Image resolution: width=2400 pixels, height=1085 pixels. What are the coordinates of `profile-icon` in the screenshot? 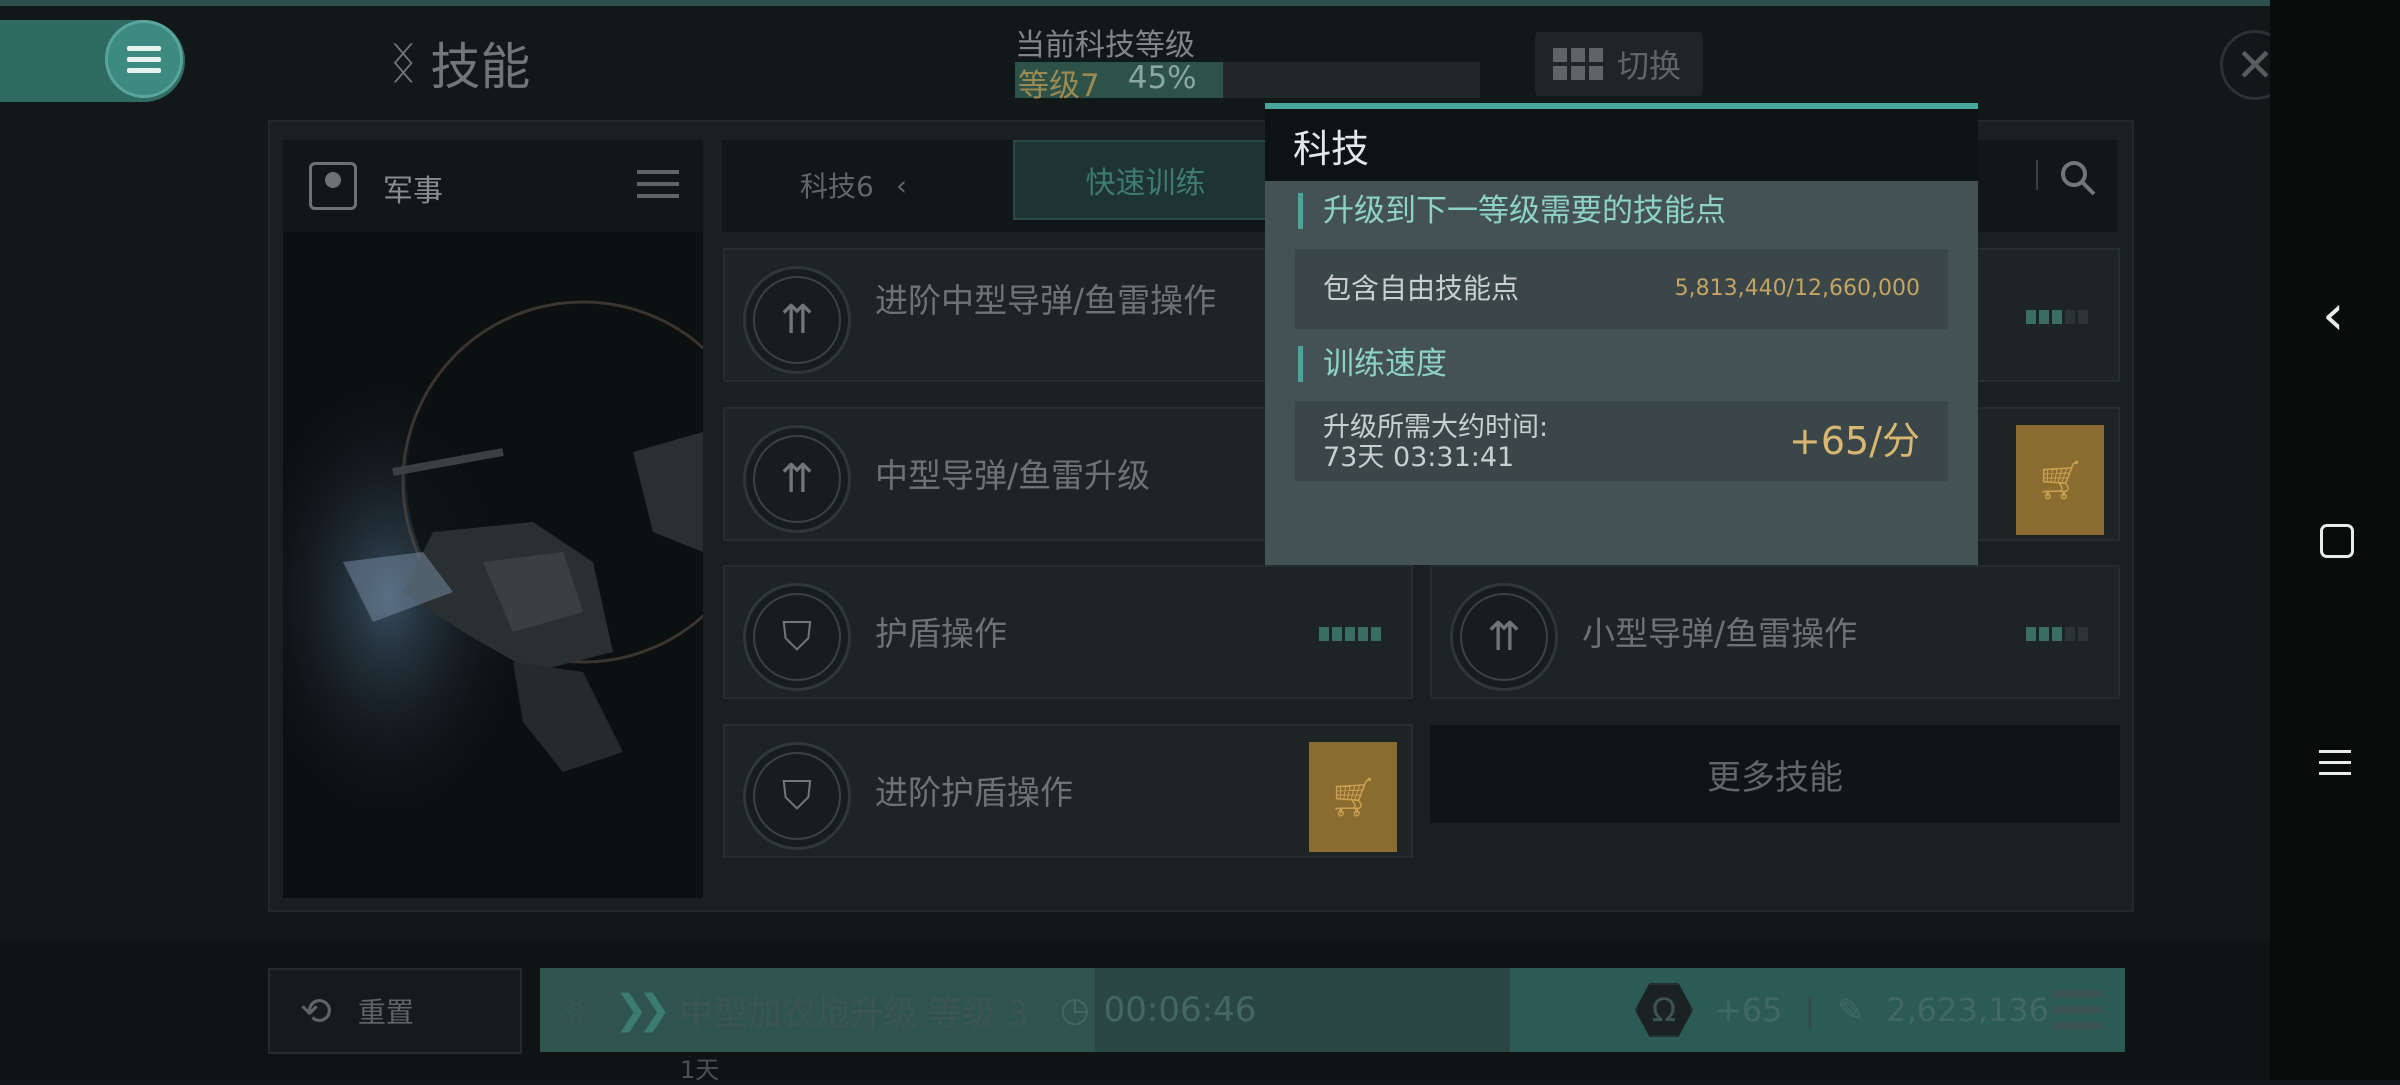 It's located at (333, 186).